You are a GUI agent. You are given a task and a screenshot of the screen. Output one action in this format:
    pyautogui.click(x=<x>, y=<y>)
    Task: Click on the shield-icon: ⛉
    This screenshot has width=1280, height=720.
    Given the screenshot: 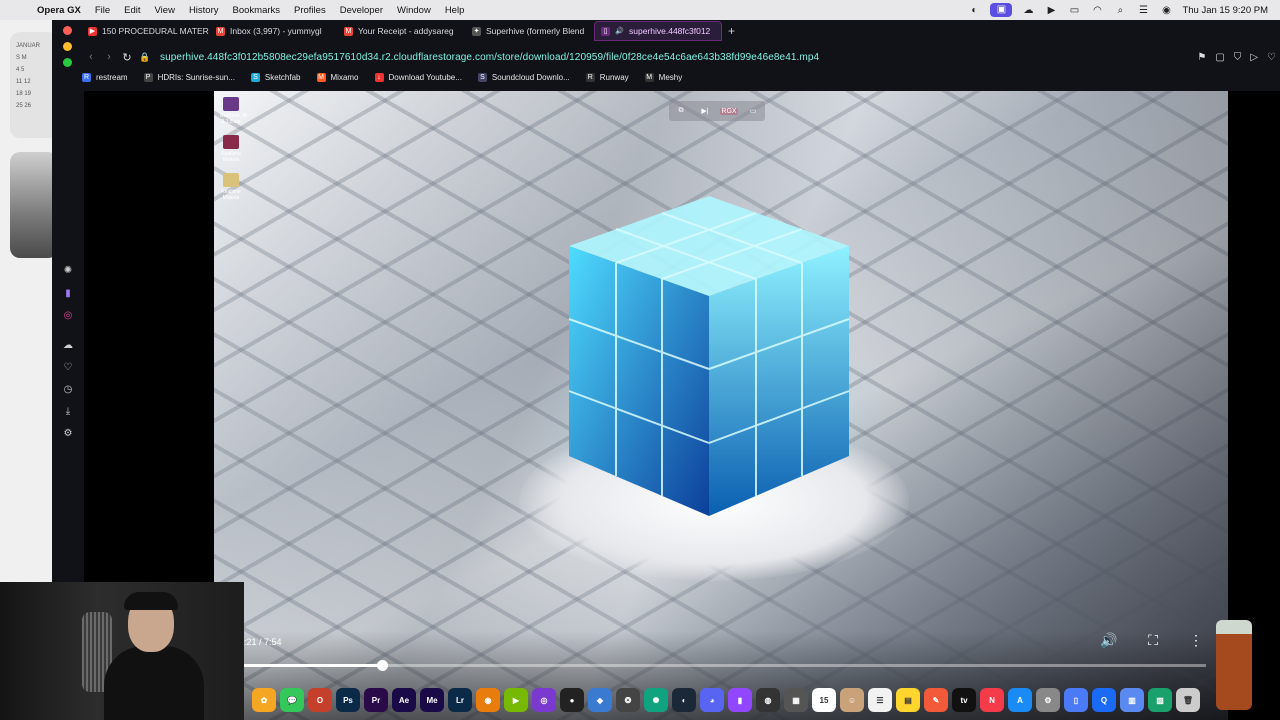 What is the action you would take?
    pyautogui.click(x=1238, y=57)
    